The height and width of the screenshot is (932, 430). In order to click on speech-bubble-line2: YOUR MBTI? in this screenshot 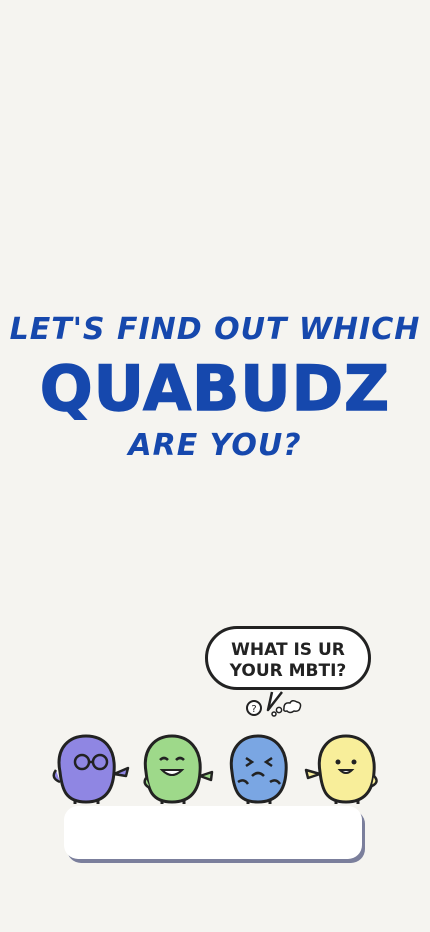, I will do `click(288, 671)`.